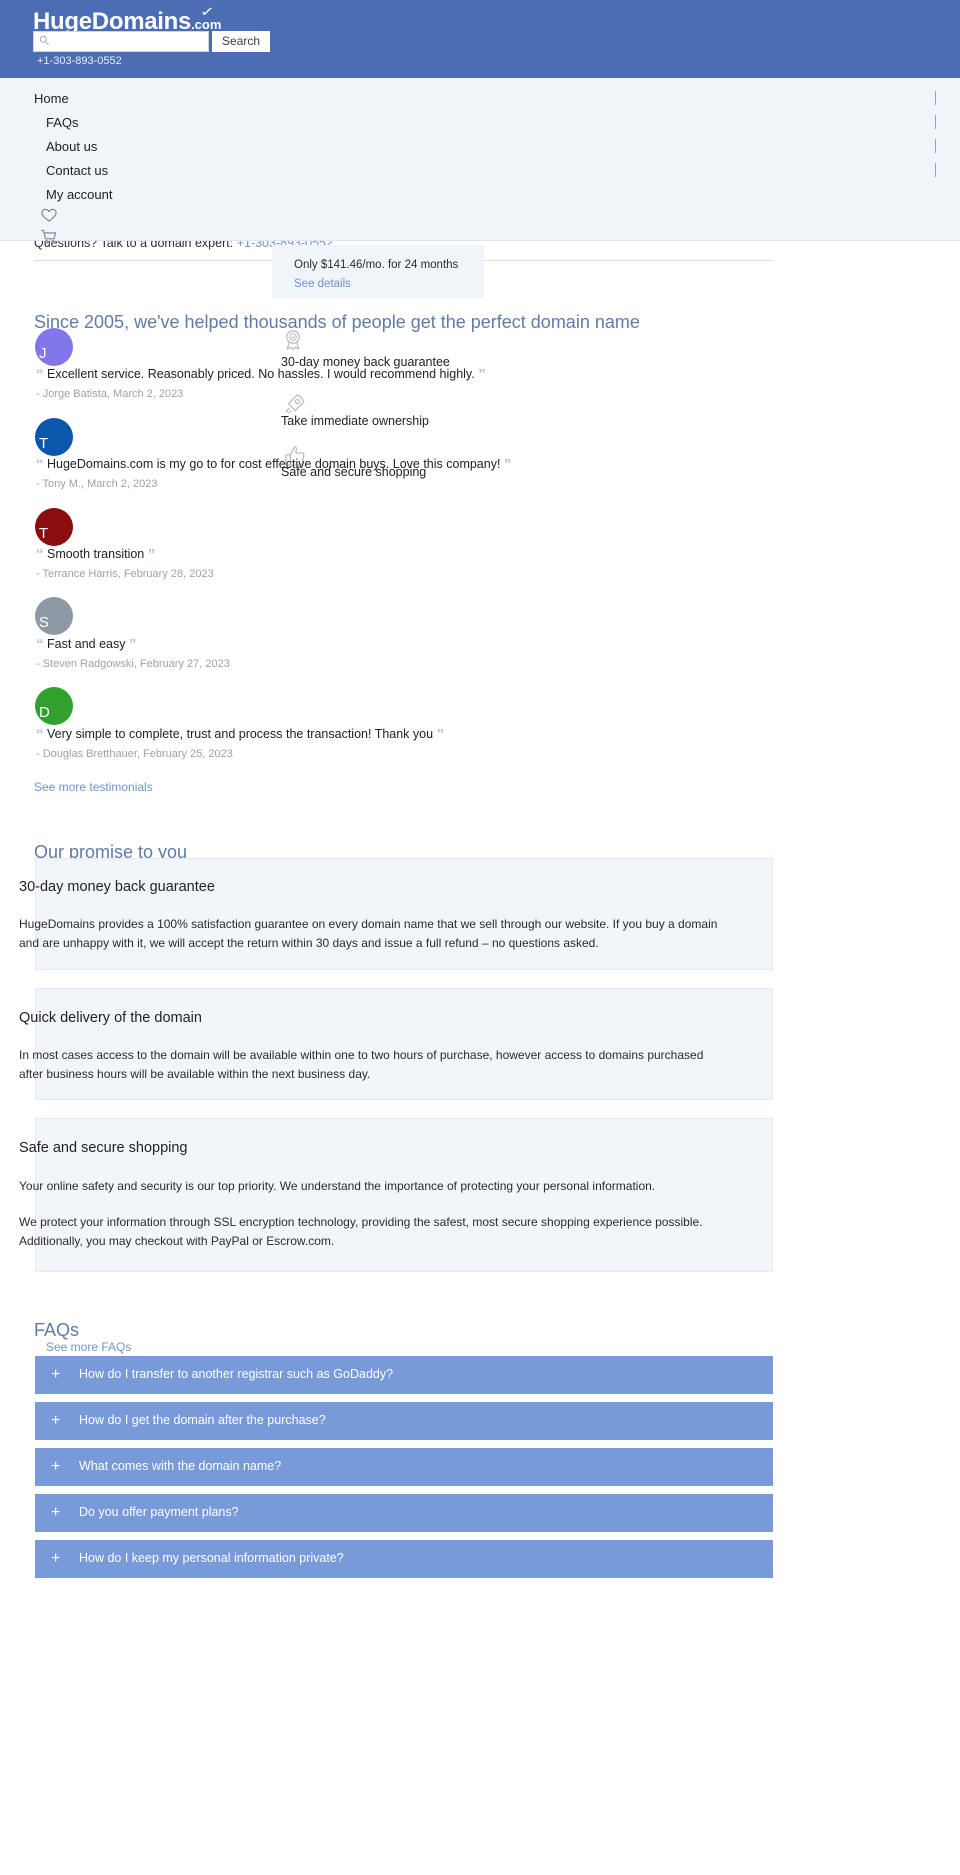 The width and height of the screenshot is (960, 1875). Describe the element at coordinates (355, 421) in the screenshot. I see `feature-label: Take immediate ownership` at that location.